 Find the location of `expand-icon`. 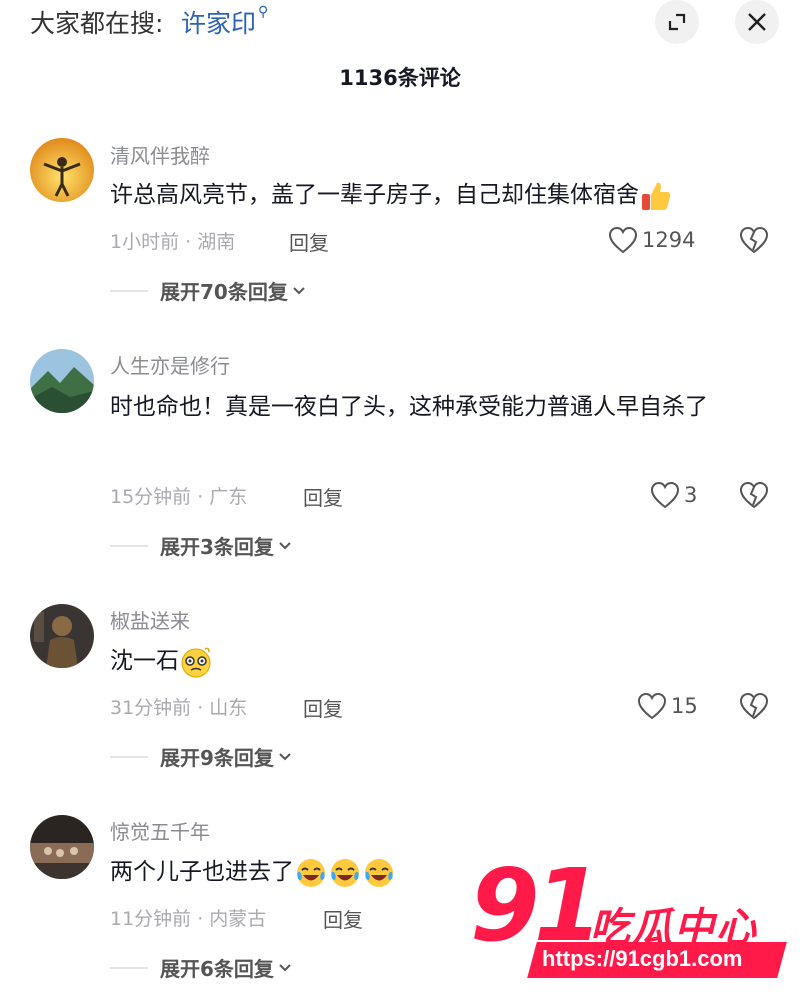

expand-icon is located at coordinates (677, 22).